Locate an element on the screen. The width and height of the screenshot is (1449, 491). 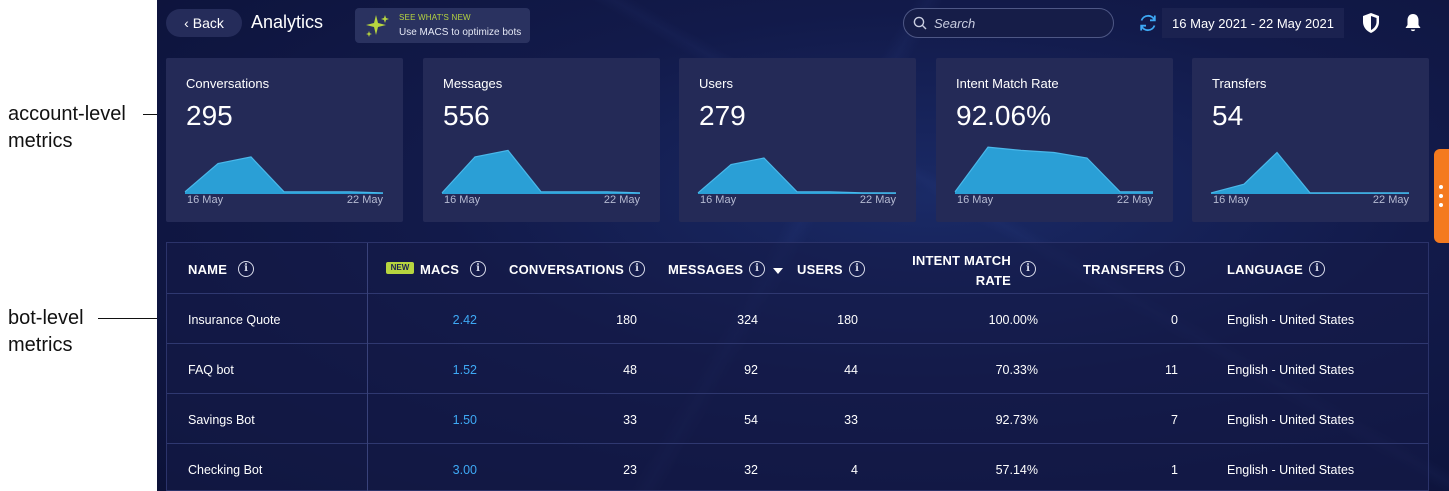
metric-card-users: Users 279 16 May 22 May is located at coordinates (797, 140).